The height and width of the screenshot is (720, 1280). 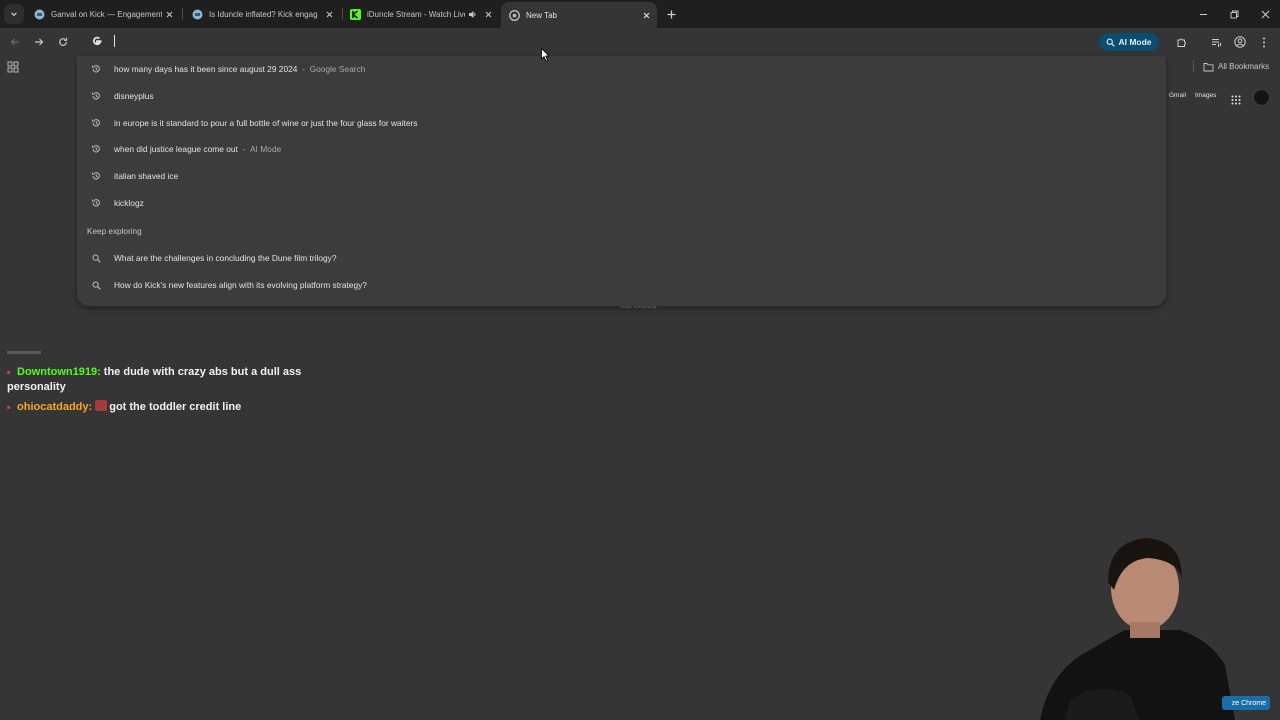 What do you see at coordinates (1208, 66) in the screenshot?
I see `folder-icon` at bounding box center [1208, 66].